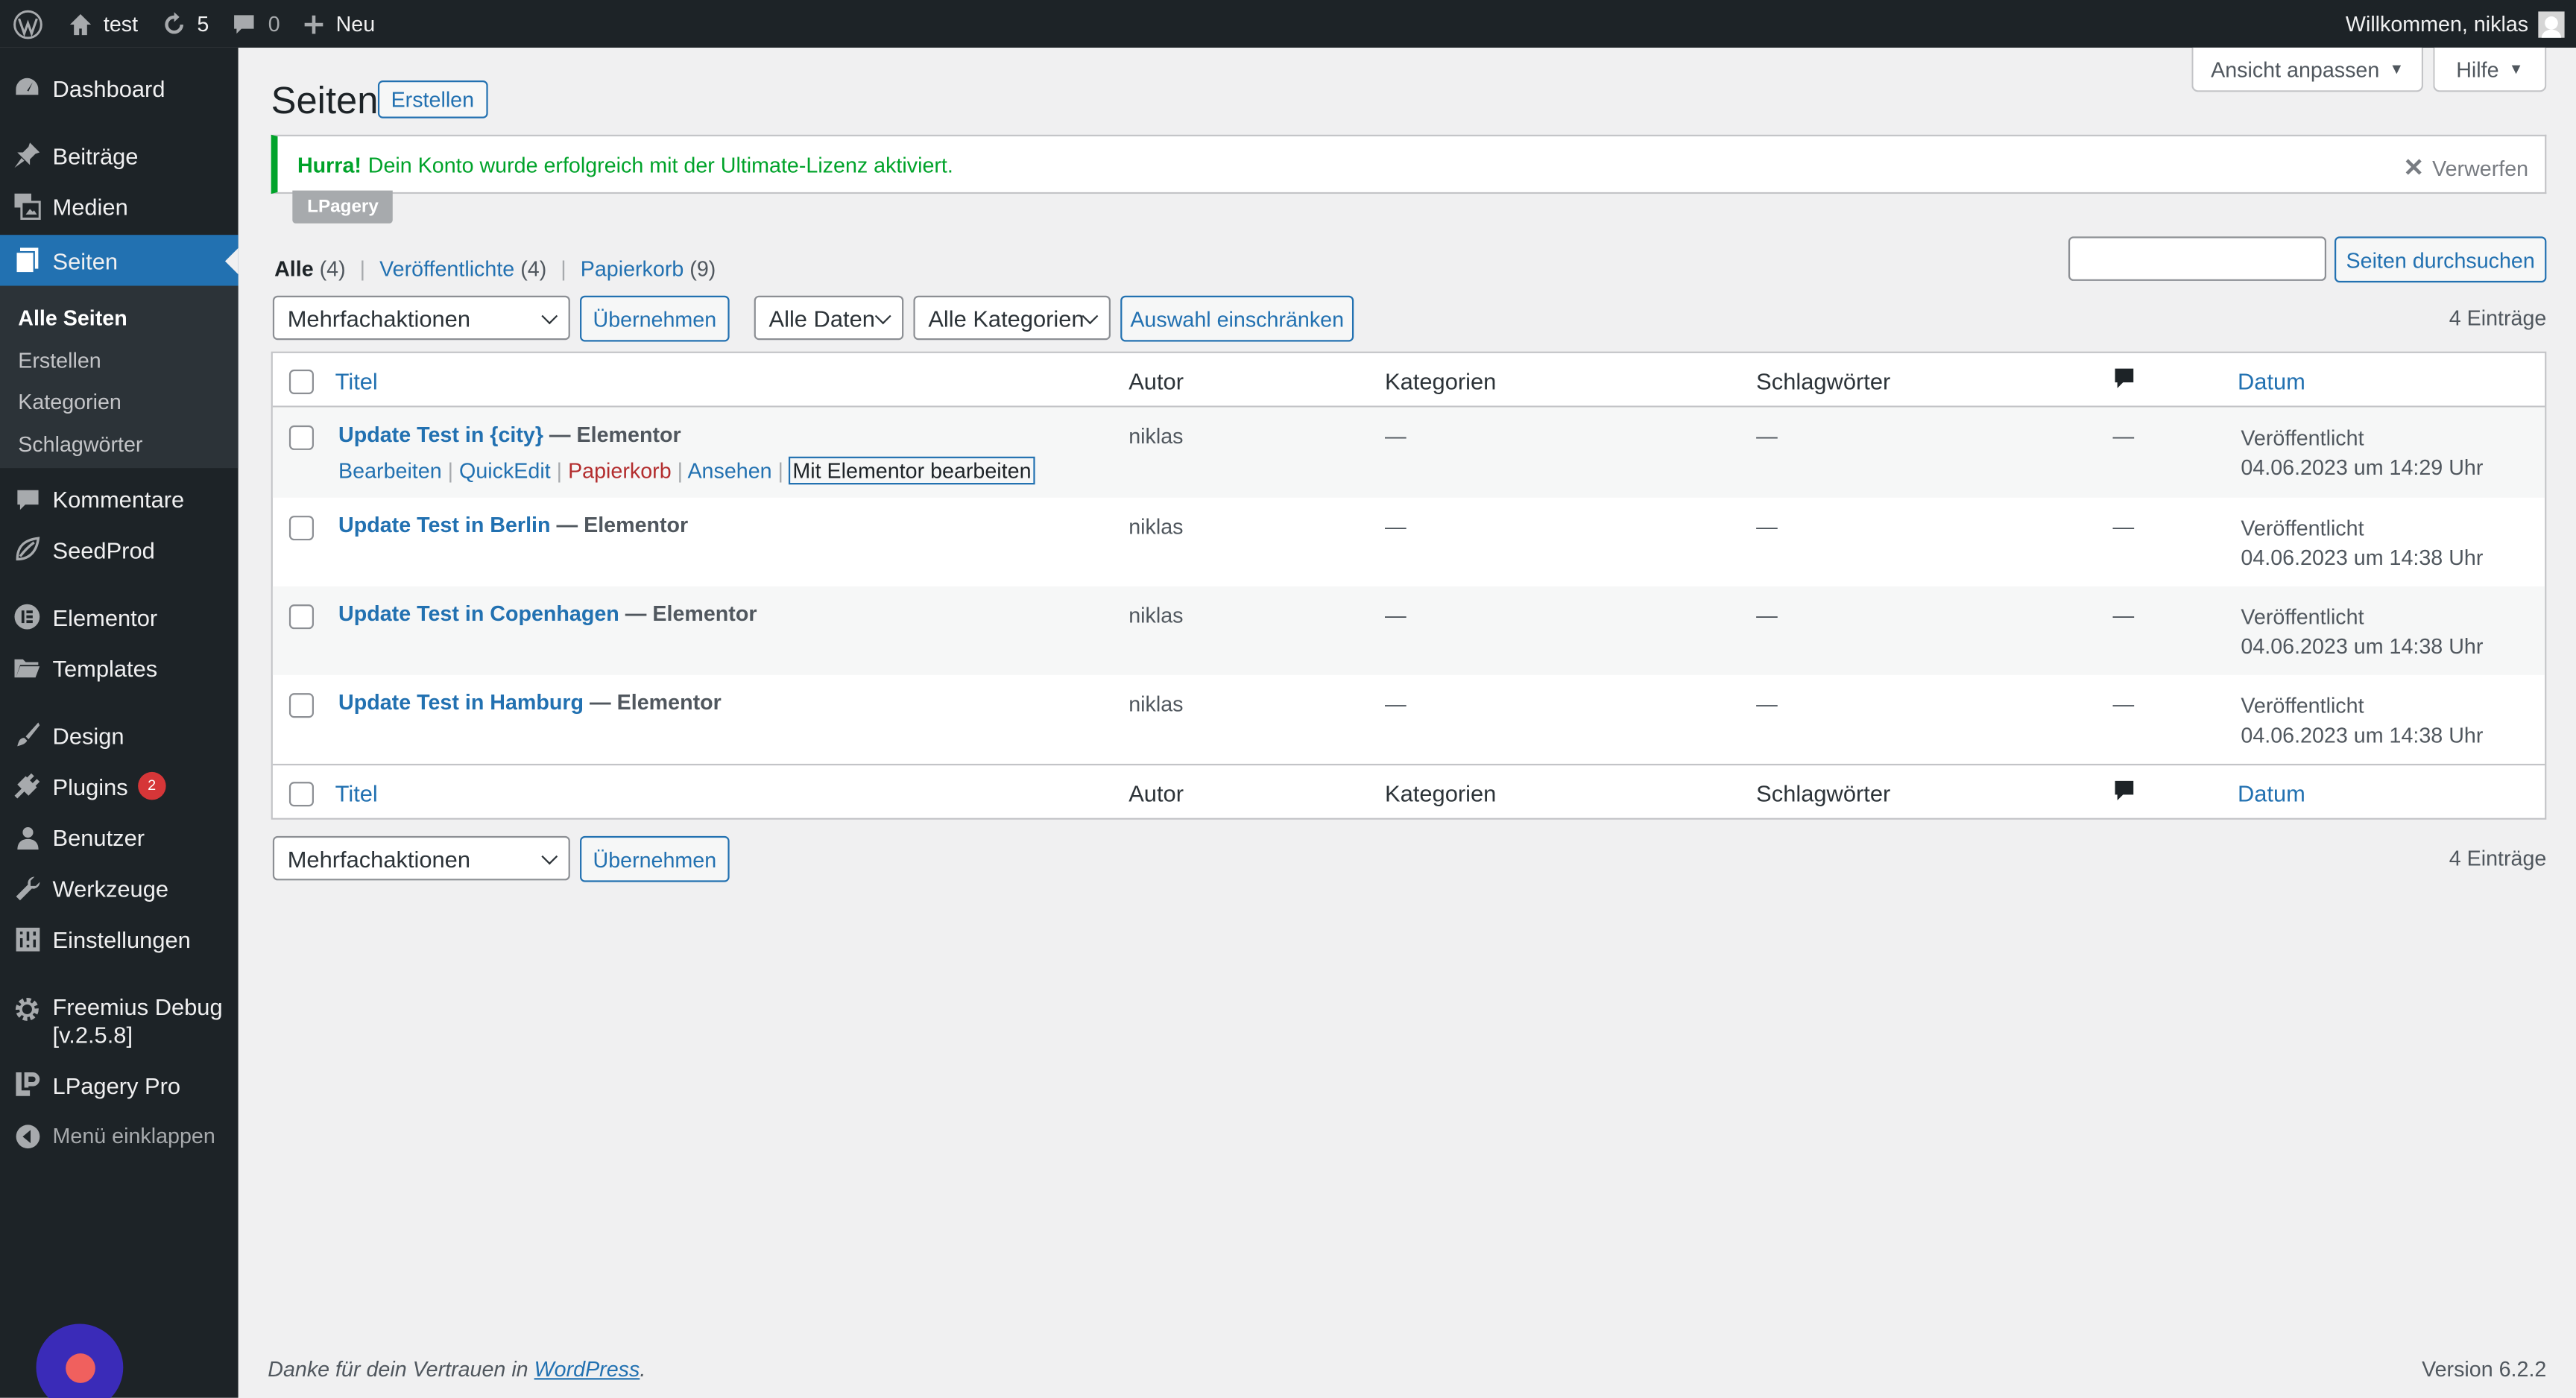  What do you see at coordinates (174, 22) in the screenshot?
I see `updates-icon` at bounding box center [174, 22].